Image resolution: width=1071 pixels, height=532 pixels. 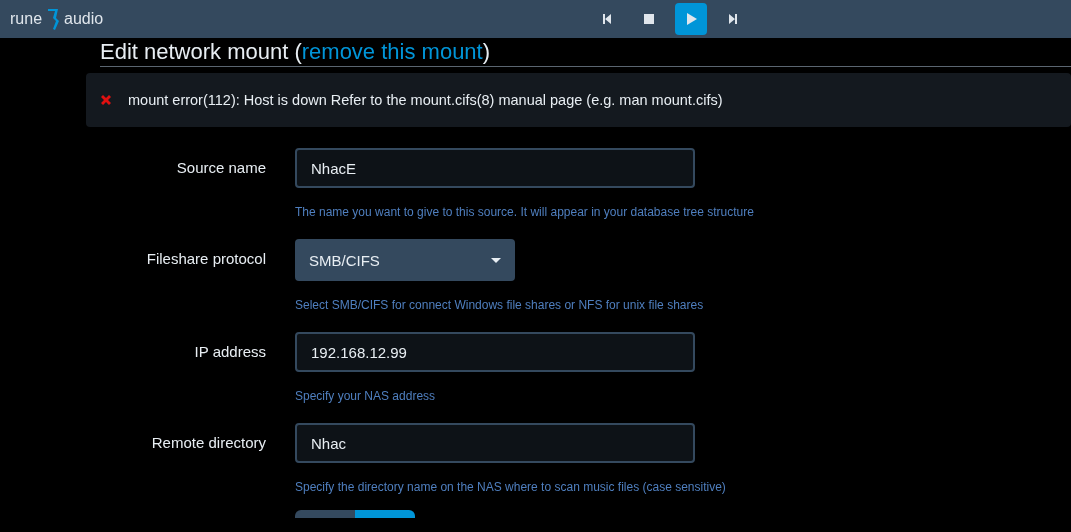 What do you see at coordinates (26, 19) in the screenshot?
I see `logo-text: rune` at bounding box center [26, 19].